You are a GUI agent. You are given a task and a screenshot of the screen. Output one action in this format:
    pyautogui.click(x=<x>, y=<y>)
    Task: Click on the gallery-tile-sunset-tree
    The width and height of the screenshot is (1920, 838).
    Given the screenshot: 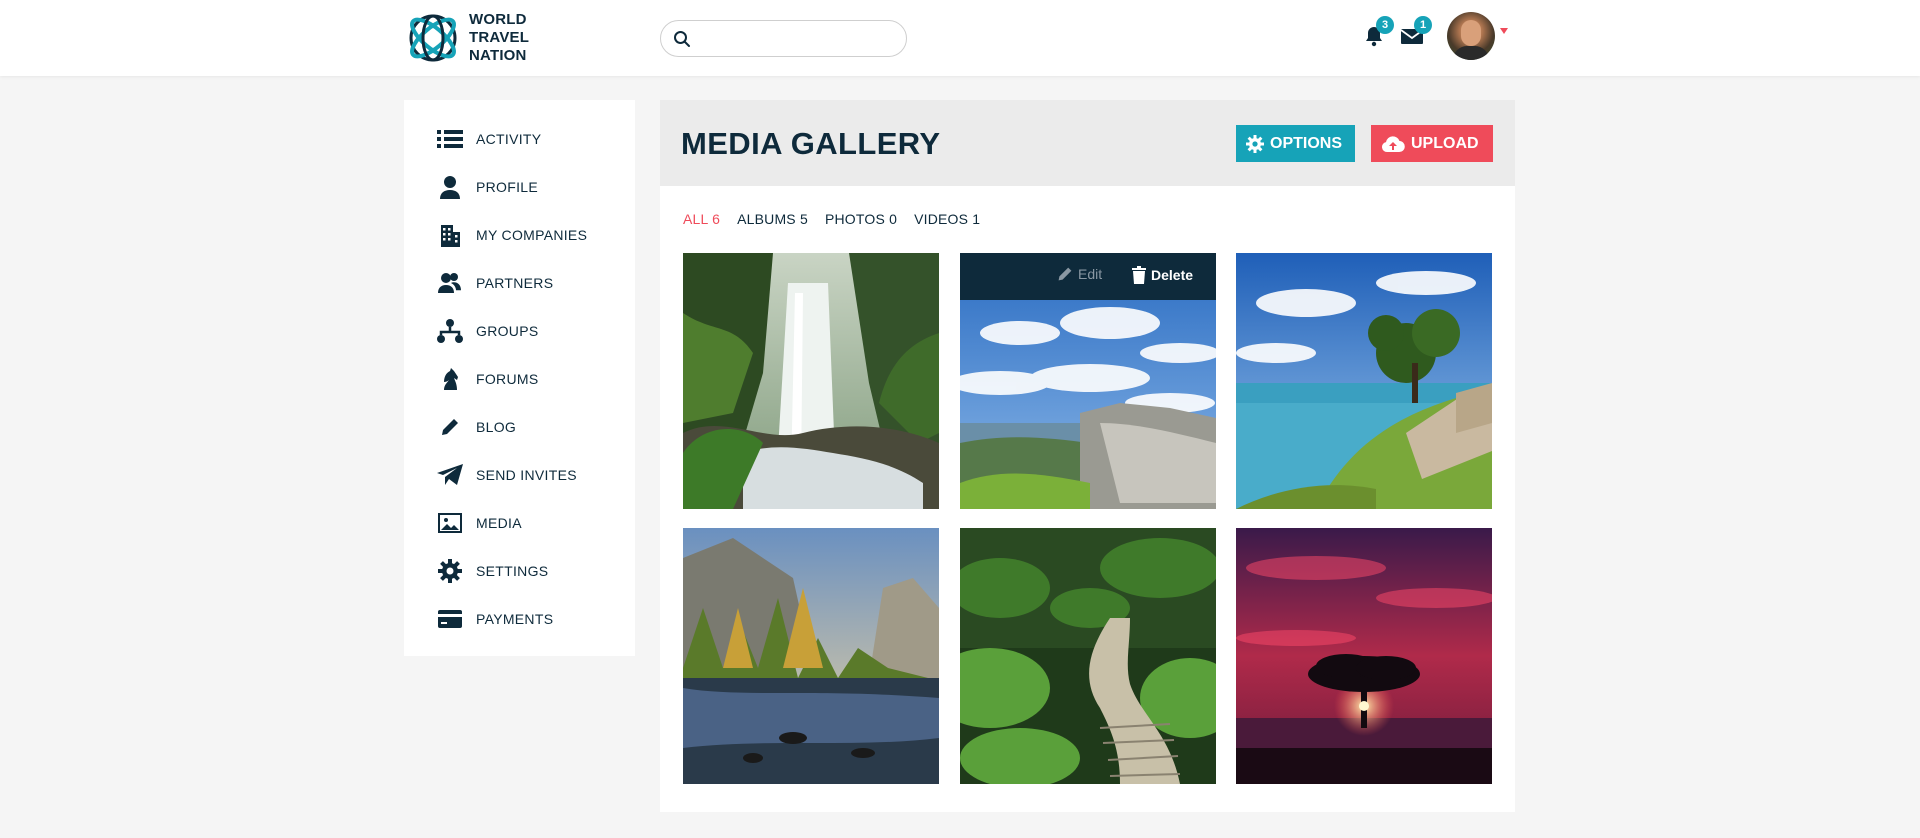 What is the action you would take?
    pyautogui.click(x=1364, y=656)
    